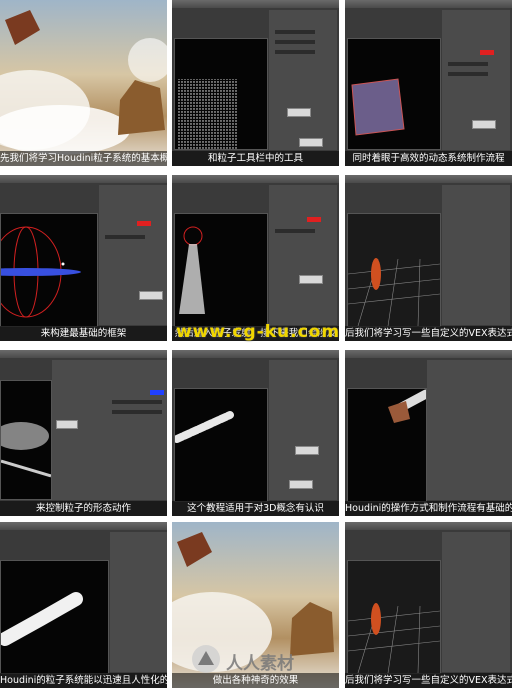 The height and width of the screenshot is (688, 512). Describe the element at coordinates (83, 333) in the screenshot. I see `caption: 来构建最基础的框架` at that location.